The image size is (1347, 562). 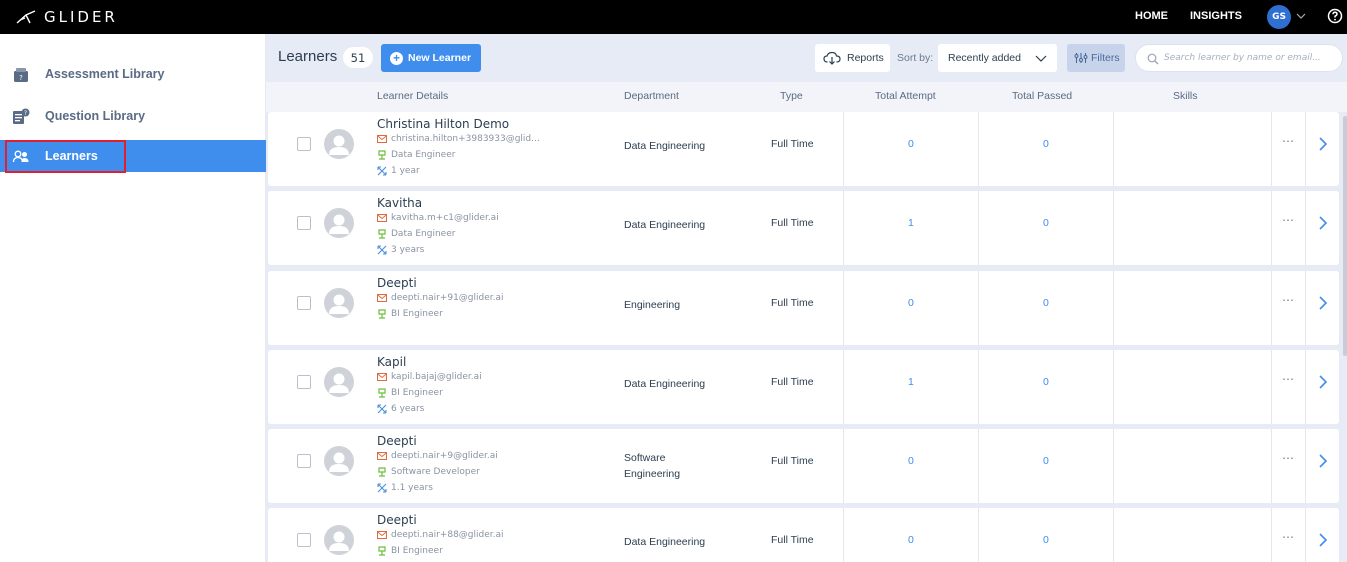 I want to click on glider-logo: GLIDER, so click(x=67, y=17).